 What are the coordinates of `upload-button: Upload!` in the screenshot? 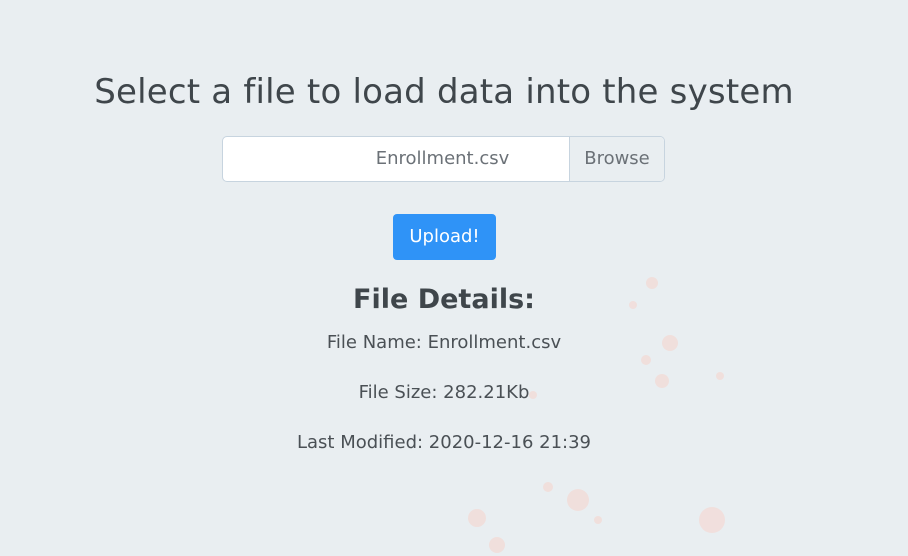 It's located at (444, 237).